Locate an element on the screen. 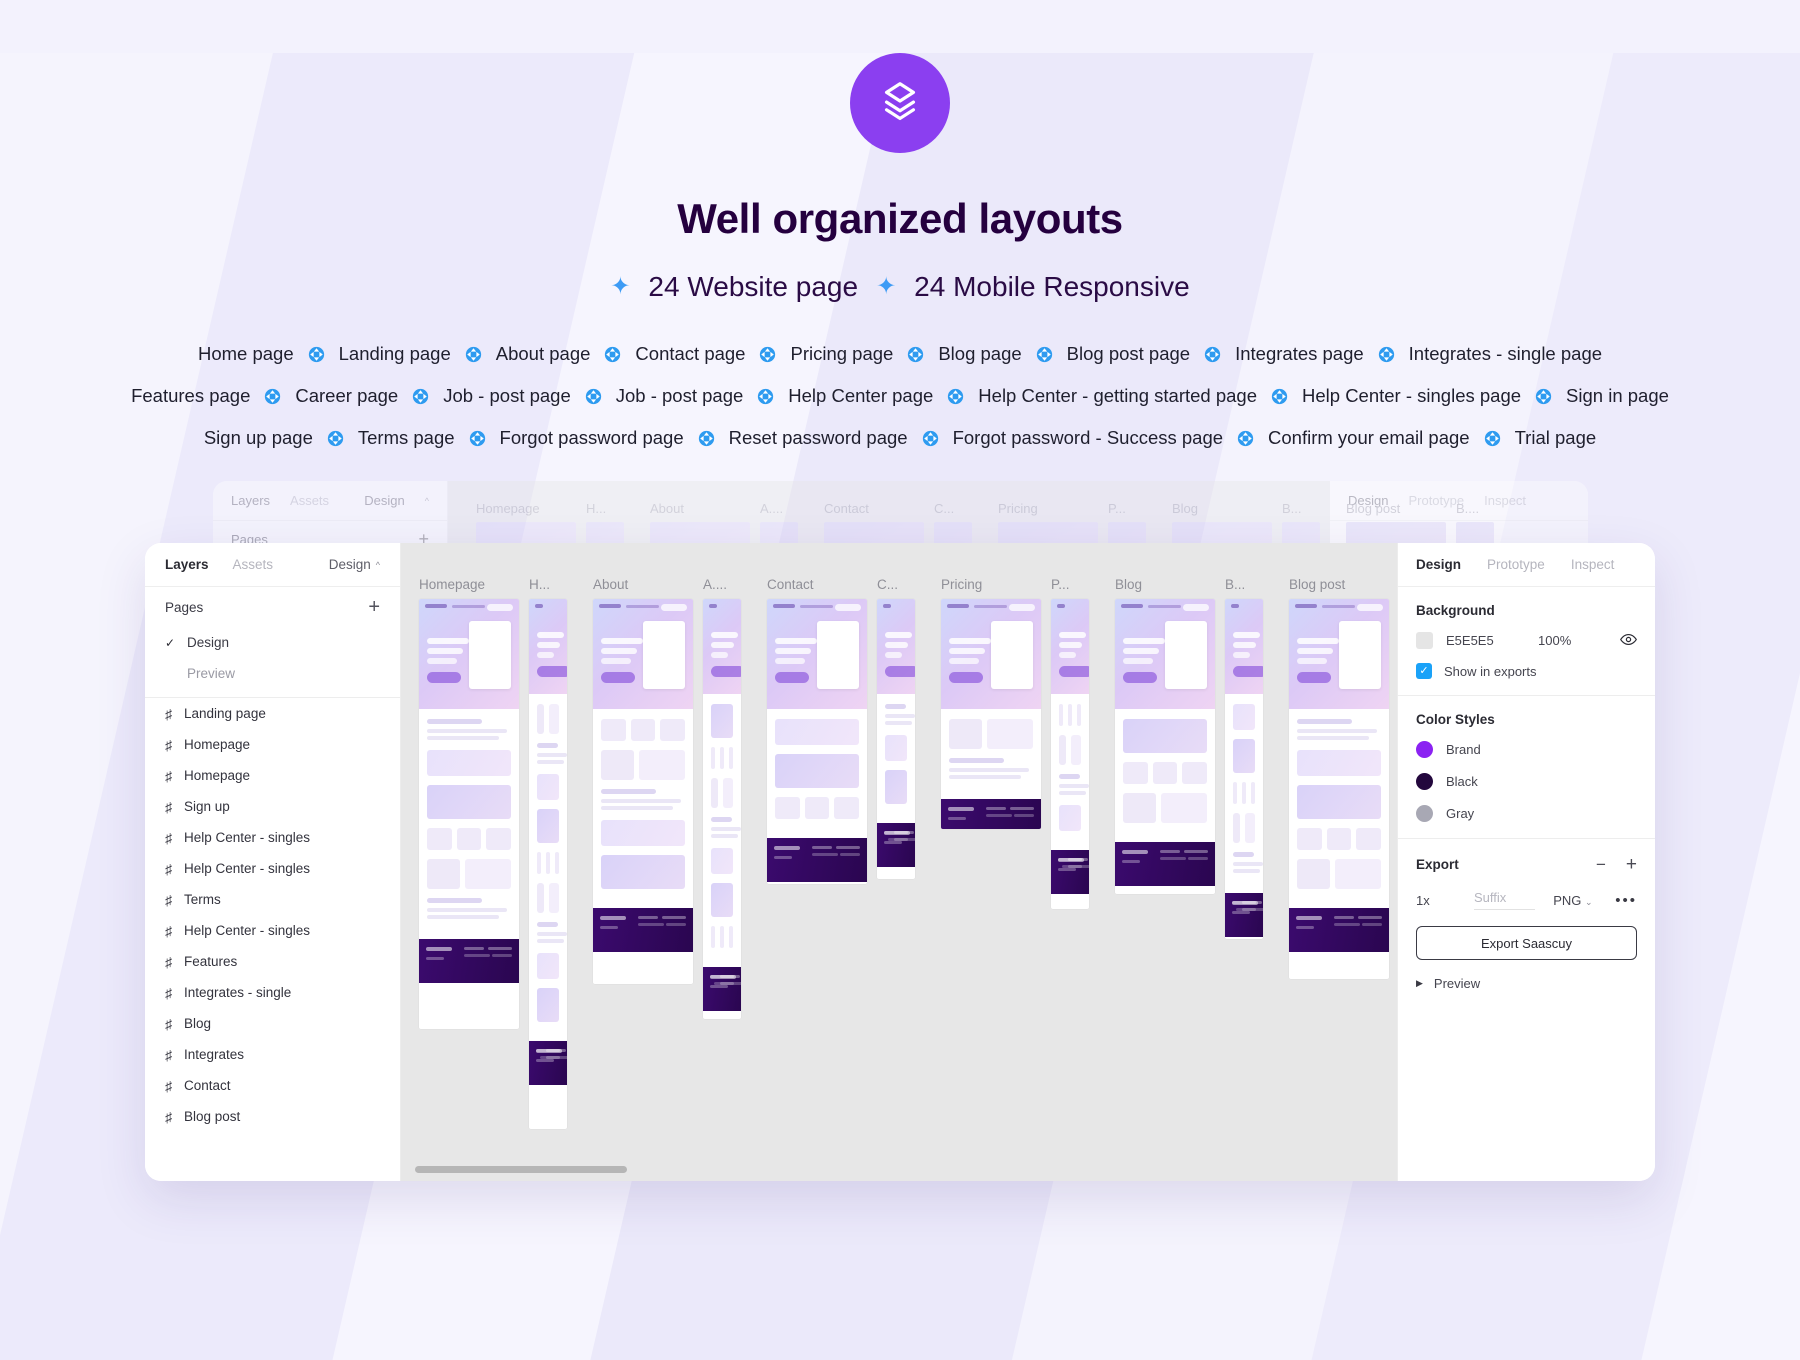 The image size is (1800, 1360). layer-item: ♯ Sign up is located at coordinates (272, 806).